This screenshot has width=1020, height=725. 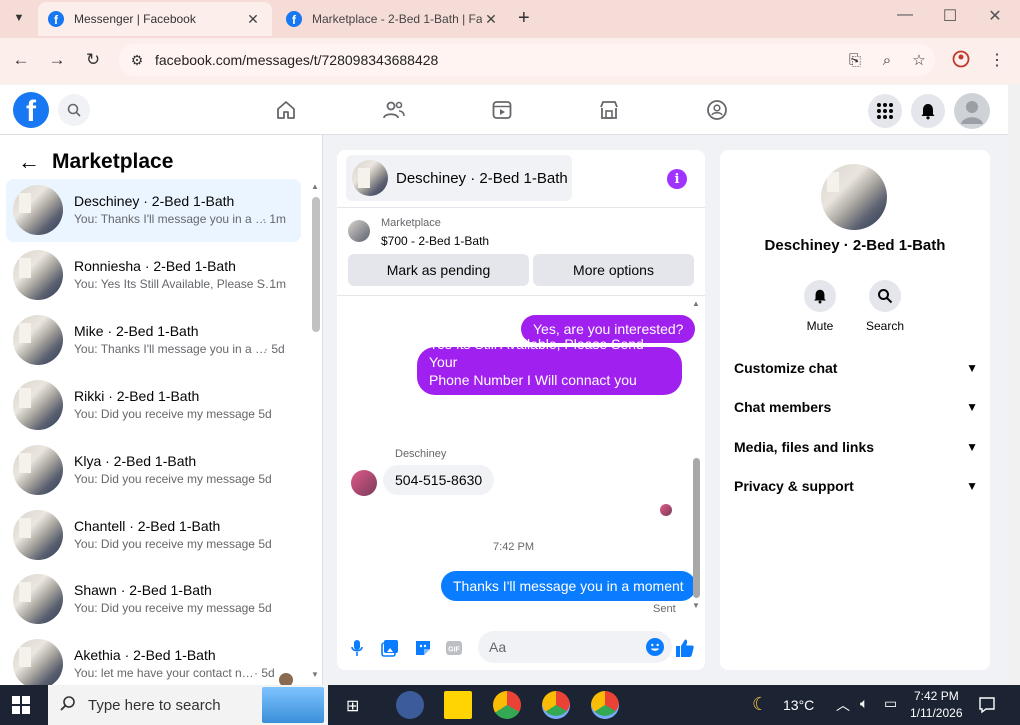 What do you see at coordinates (798, 705) in the screenshot?
I see `weather-temp: 13°C` at bounding box center [798, 705].